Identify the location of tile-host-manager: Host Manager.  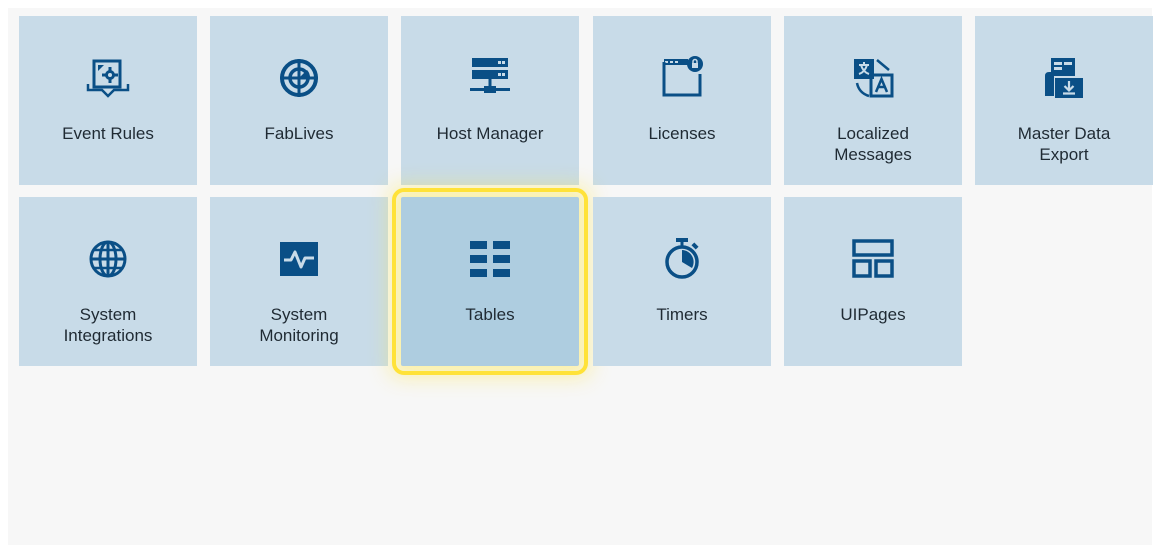
(490, 100).